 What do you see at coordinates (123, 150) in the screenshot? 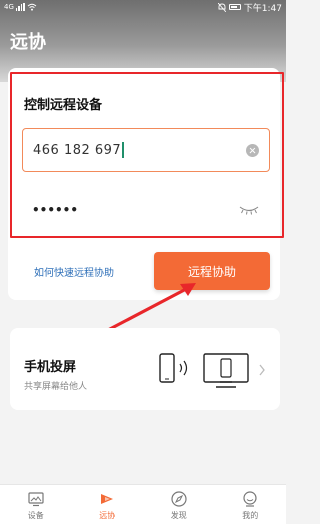
I see `text-cursor` at bounding box center [123, 150].